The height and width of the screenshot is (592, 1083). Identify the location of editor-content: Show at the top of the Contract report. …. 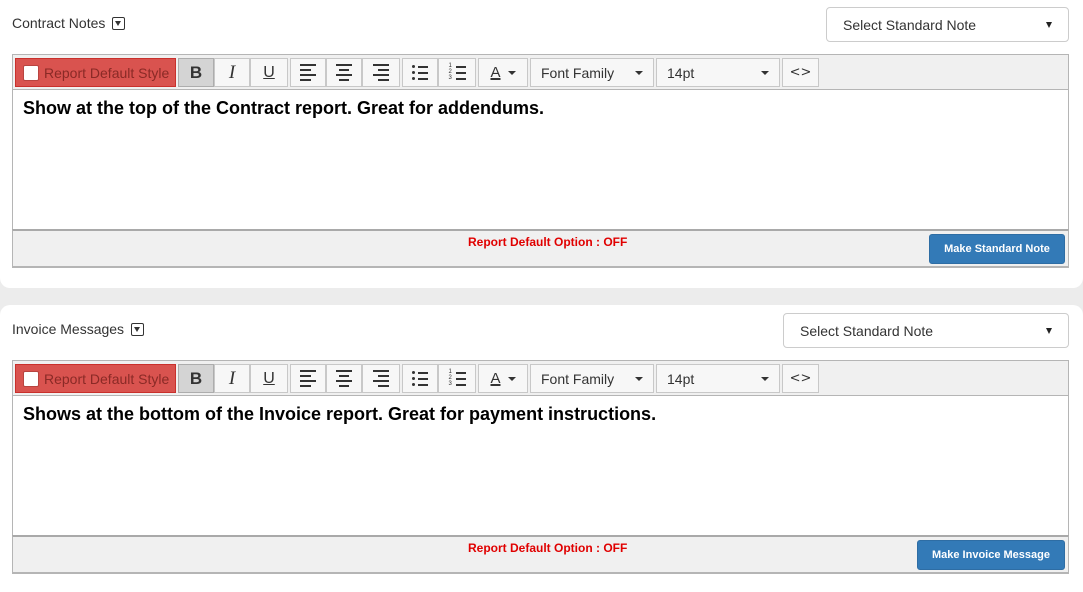
(540, 108).